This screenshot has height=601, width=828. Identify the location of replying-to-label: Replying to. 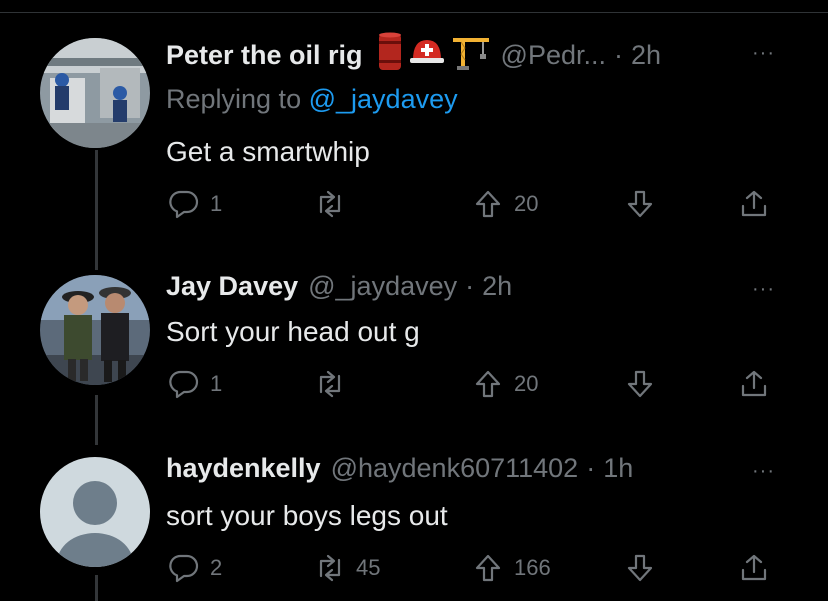
(234, 99).